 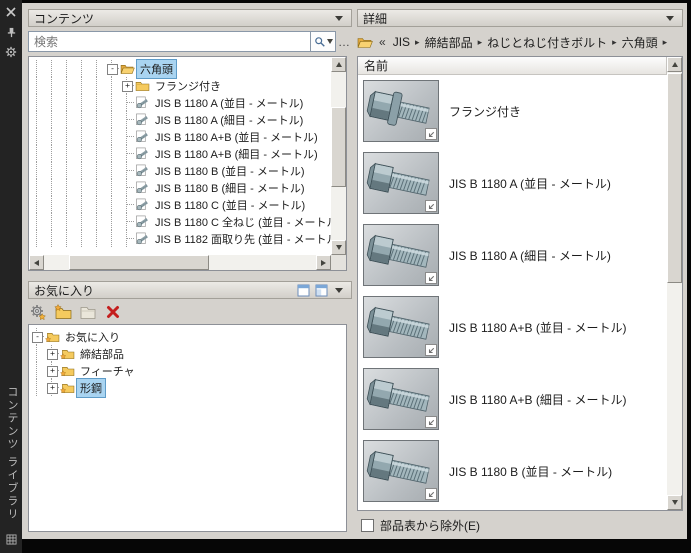 I want to click on pin-icon, so click(x=11, y=32).